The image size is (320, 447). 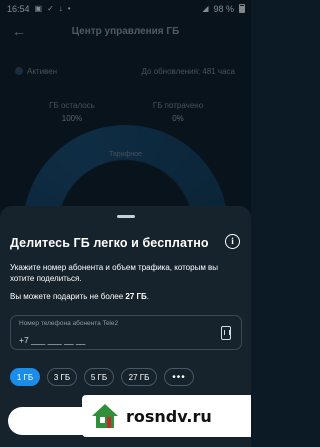 What do you see at coordinates (69, 323) in the screenshot?
I see `phone-field-label: Номер телефона абонента Tele2` at bounding box center [69, 323].